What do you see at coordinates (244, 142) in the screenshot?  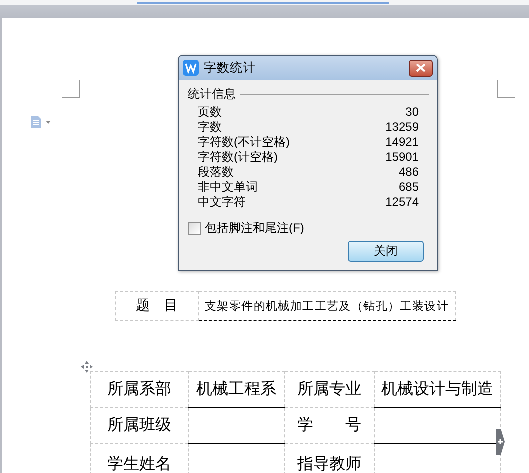 I see `stat-label: 字符数(不计空格)` at bounding box center [244, 142].